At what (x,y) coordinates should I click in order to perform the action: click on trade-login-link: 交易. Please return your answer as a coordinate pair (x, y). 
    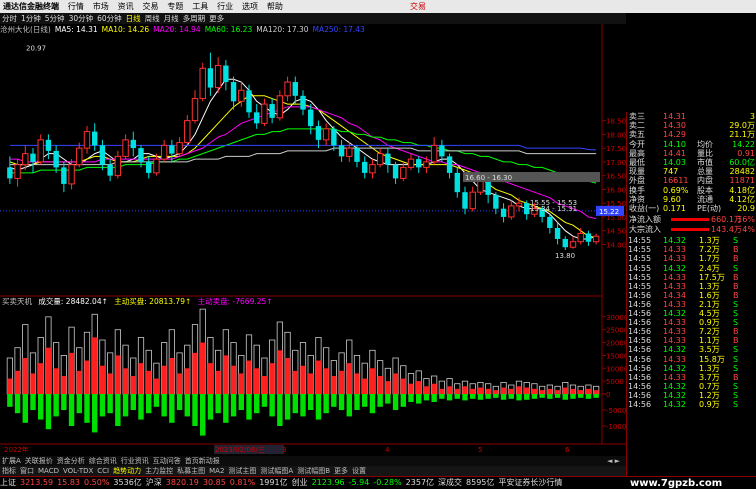
    Looking at the image, I should click on (418, 6).